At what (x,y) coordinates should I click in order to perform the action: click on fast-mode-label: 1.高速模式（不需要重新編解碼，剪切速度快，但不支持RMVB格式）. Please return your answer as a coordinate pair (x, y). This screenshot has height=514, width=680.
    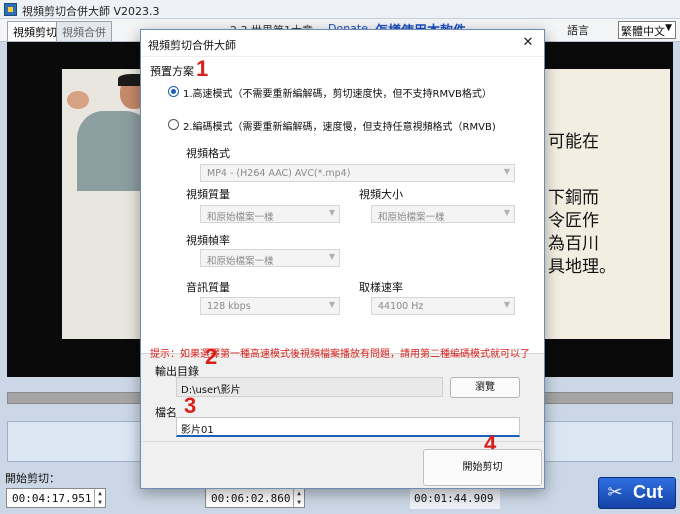
    Looking at the image, I should click on (337, 92).